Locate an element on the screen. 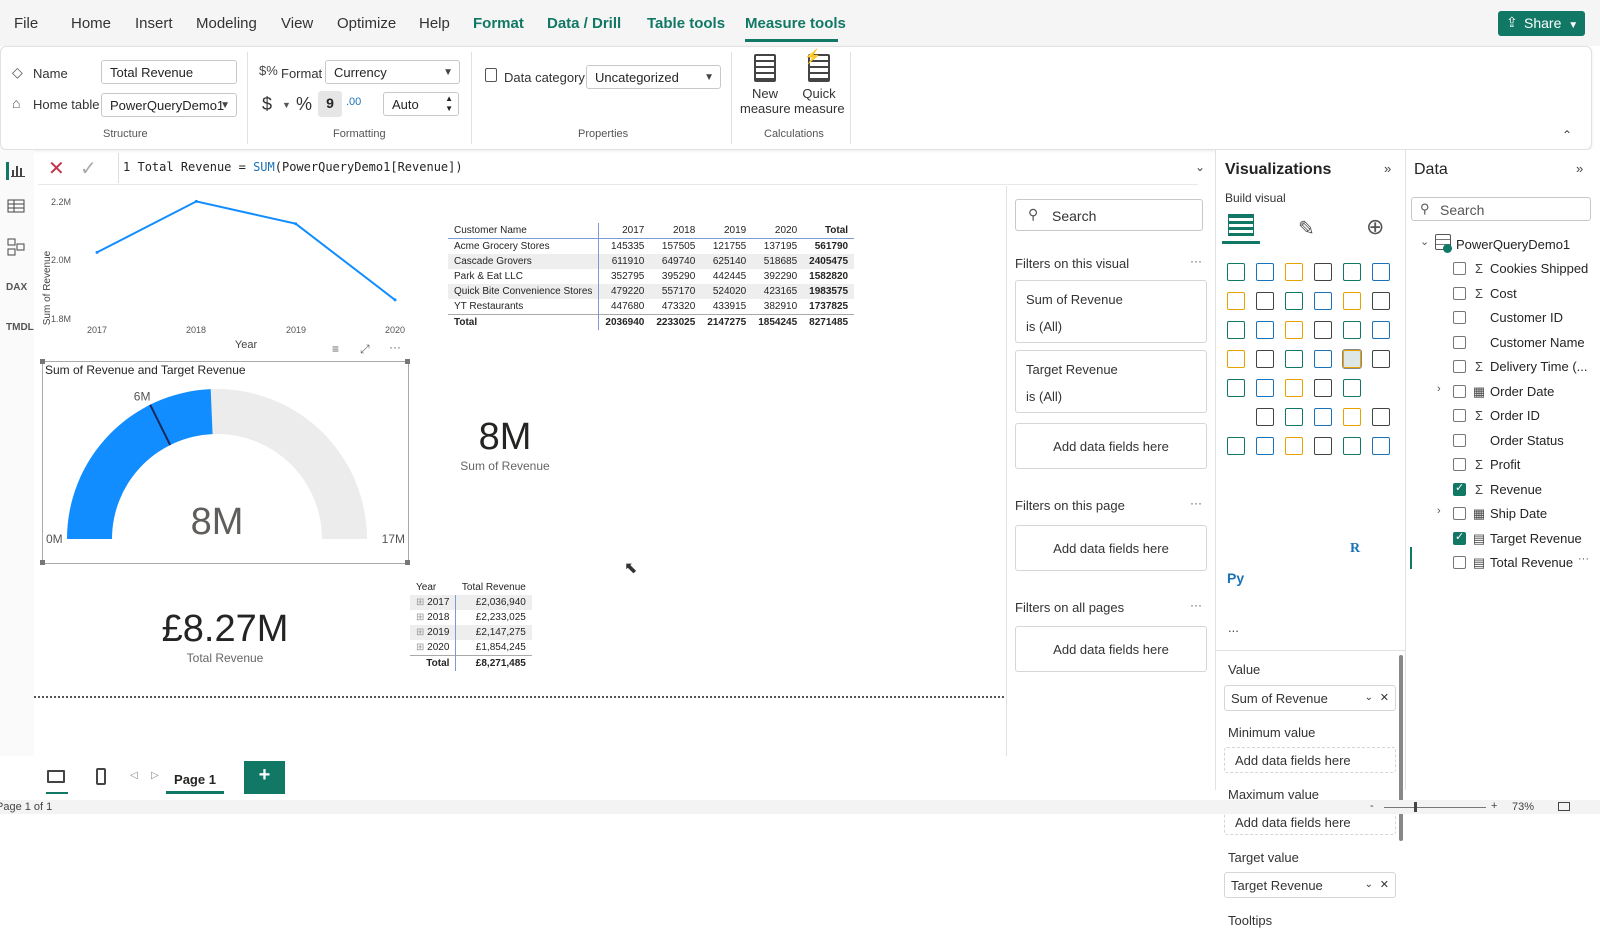 The height and width of the screenshot is (928, 1600). qa-visual-icon is located at coordinates (1323, 417).